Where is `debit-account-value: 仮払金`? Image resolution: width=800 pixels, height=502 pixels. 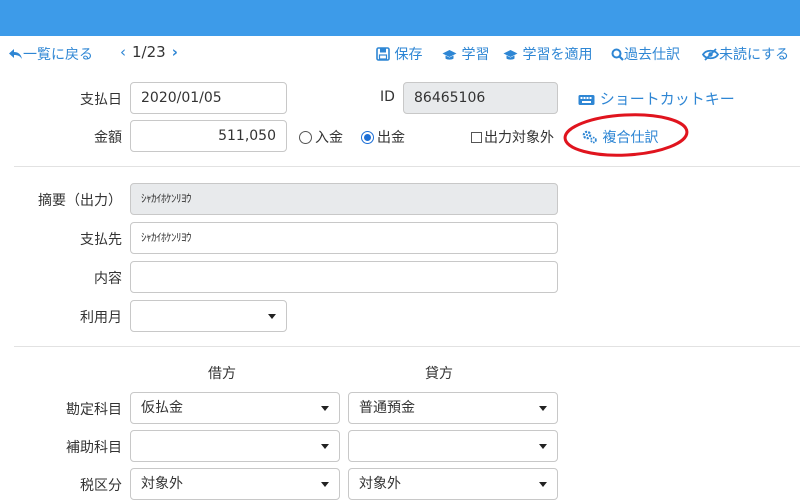 debit-account-value: 仮払金 is located at coordinates (162, 408).